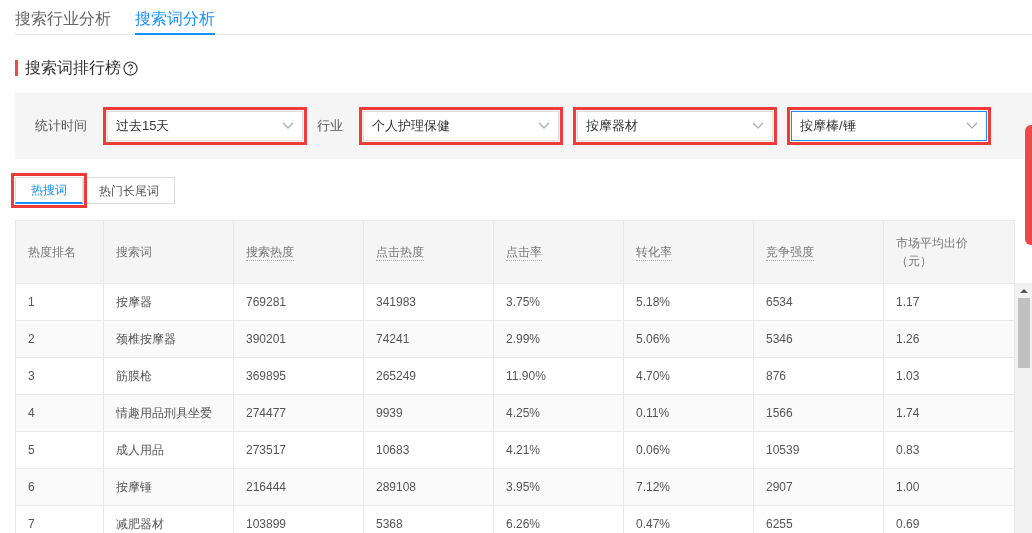  I want to click on table-cell: 4, so click(59, 413).